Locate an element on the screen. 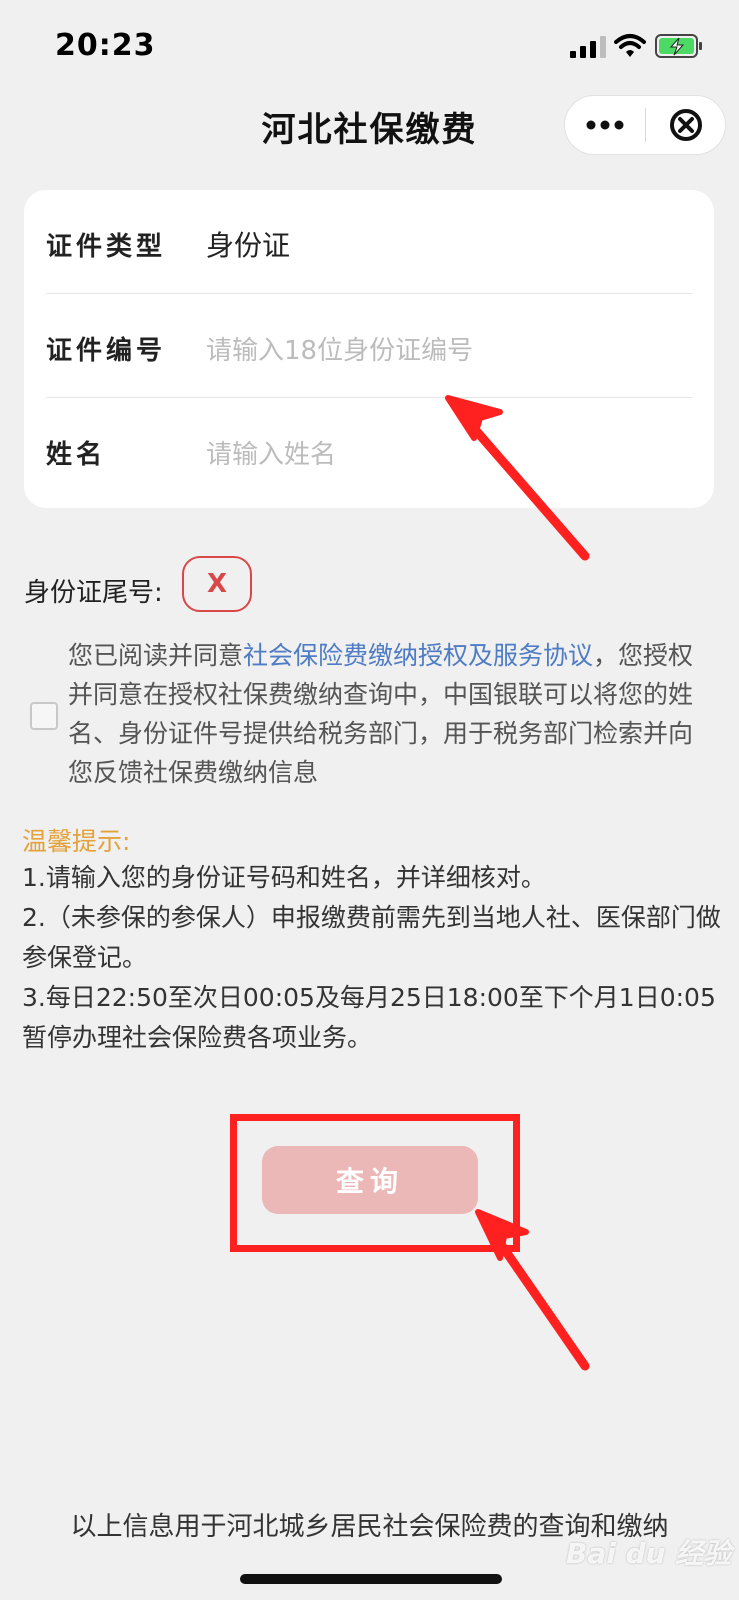 This screenshot has height=1600, width=739. name-label: 姓名 is located at coordinates (76, 455).